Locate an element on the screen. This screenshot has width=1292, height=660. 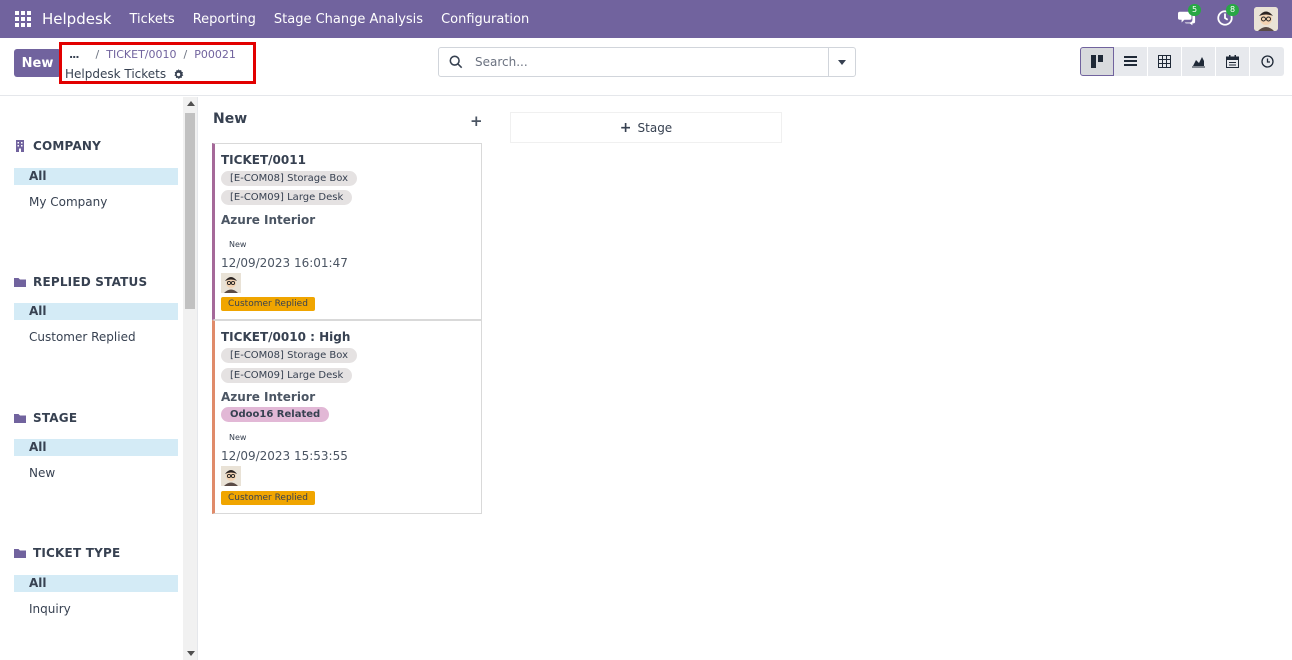
card-title: TICKET/0011 is located at coordinates (263, 160).